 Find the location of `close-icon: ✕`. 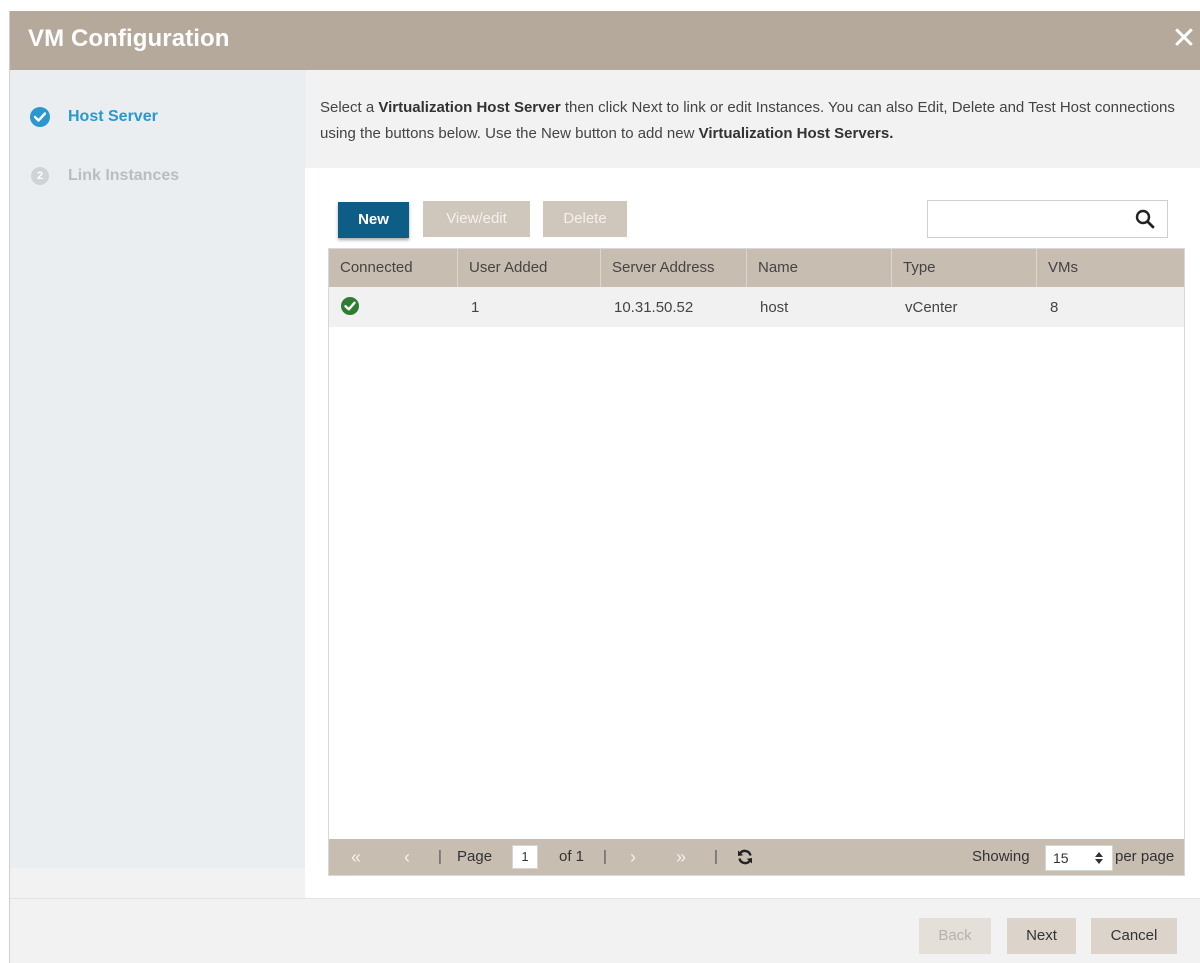

close-icon: ✕ is located at coordinates (1184, 39).